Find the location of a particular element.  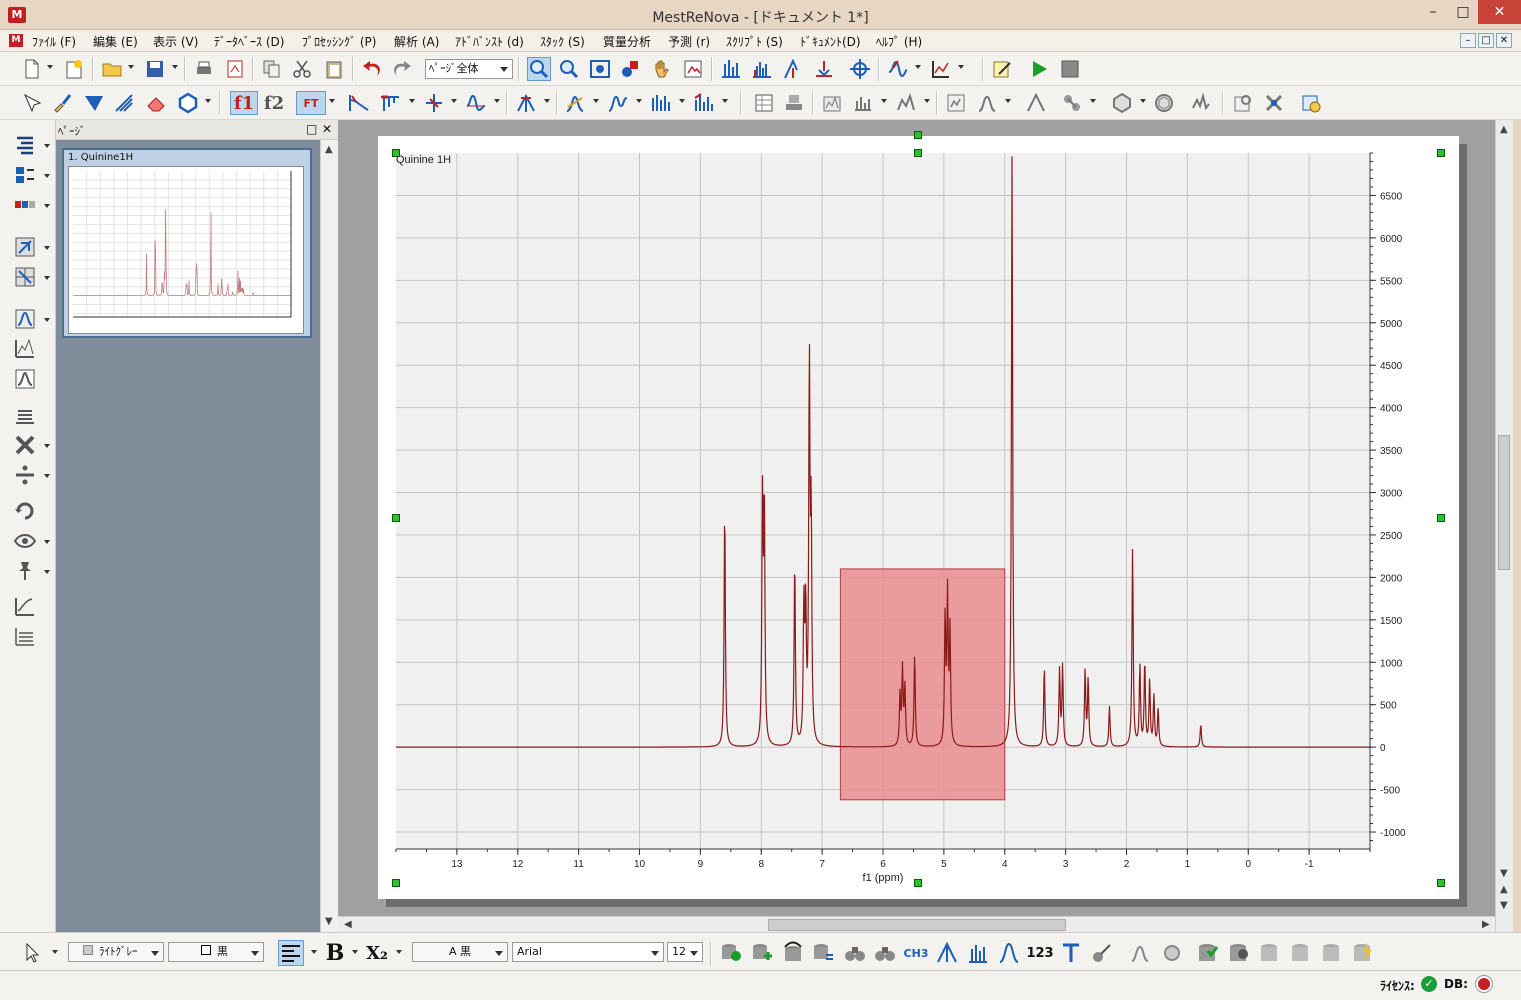

structure-search-icon is located at coordinates (1102, 953).